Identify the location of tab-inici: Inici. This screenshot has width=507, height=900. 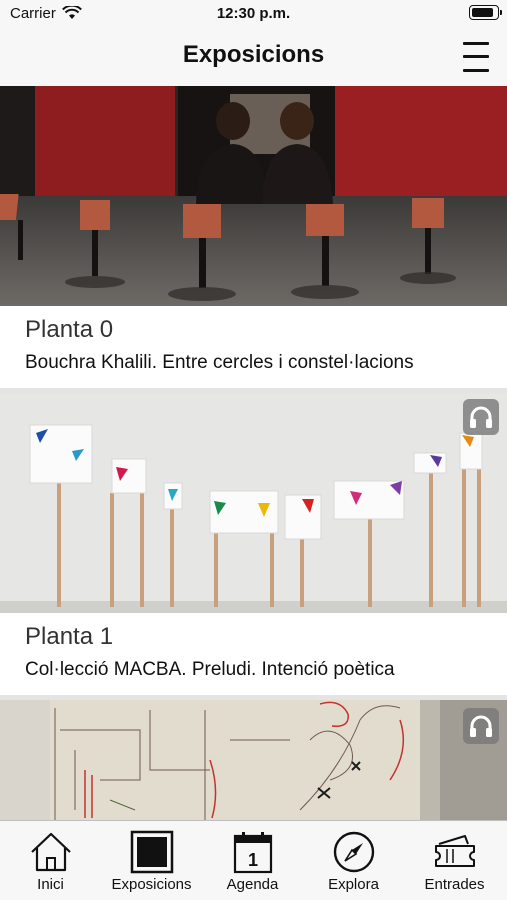
(50, 860).